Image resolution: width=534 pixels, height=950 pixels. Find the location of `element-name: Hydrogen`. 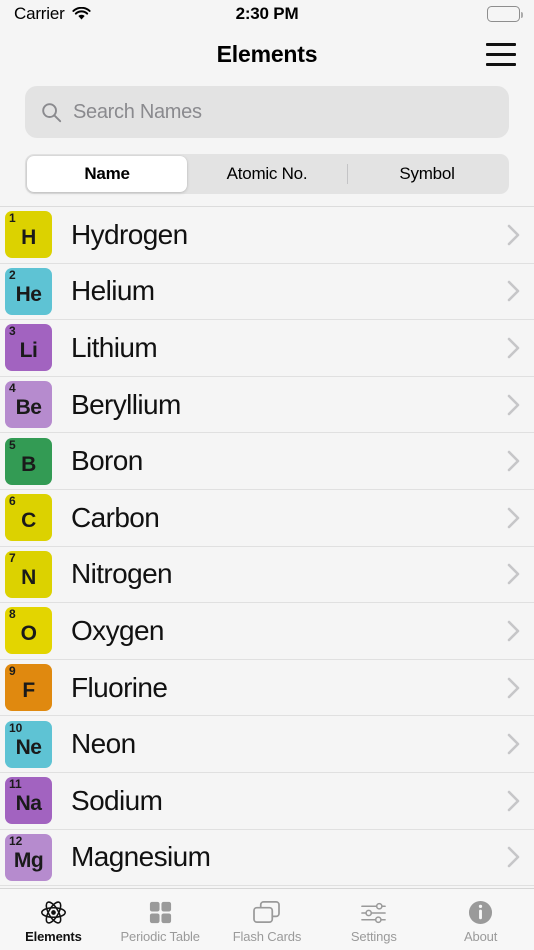

element-name: Hydrogen is located at coordinates (129, 234).